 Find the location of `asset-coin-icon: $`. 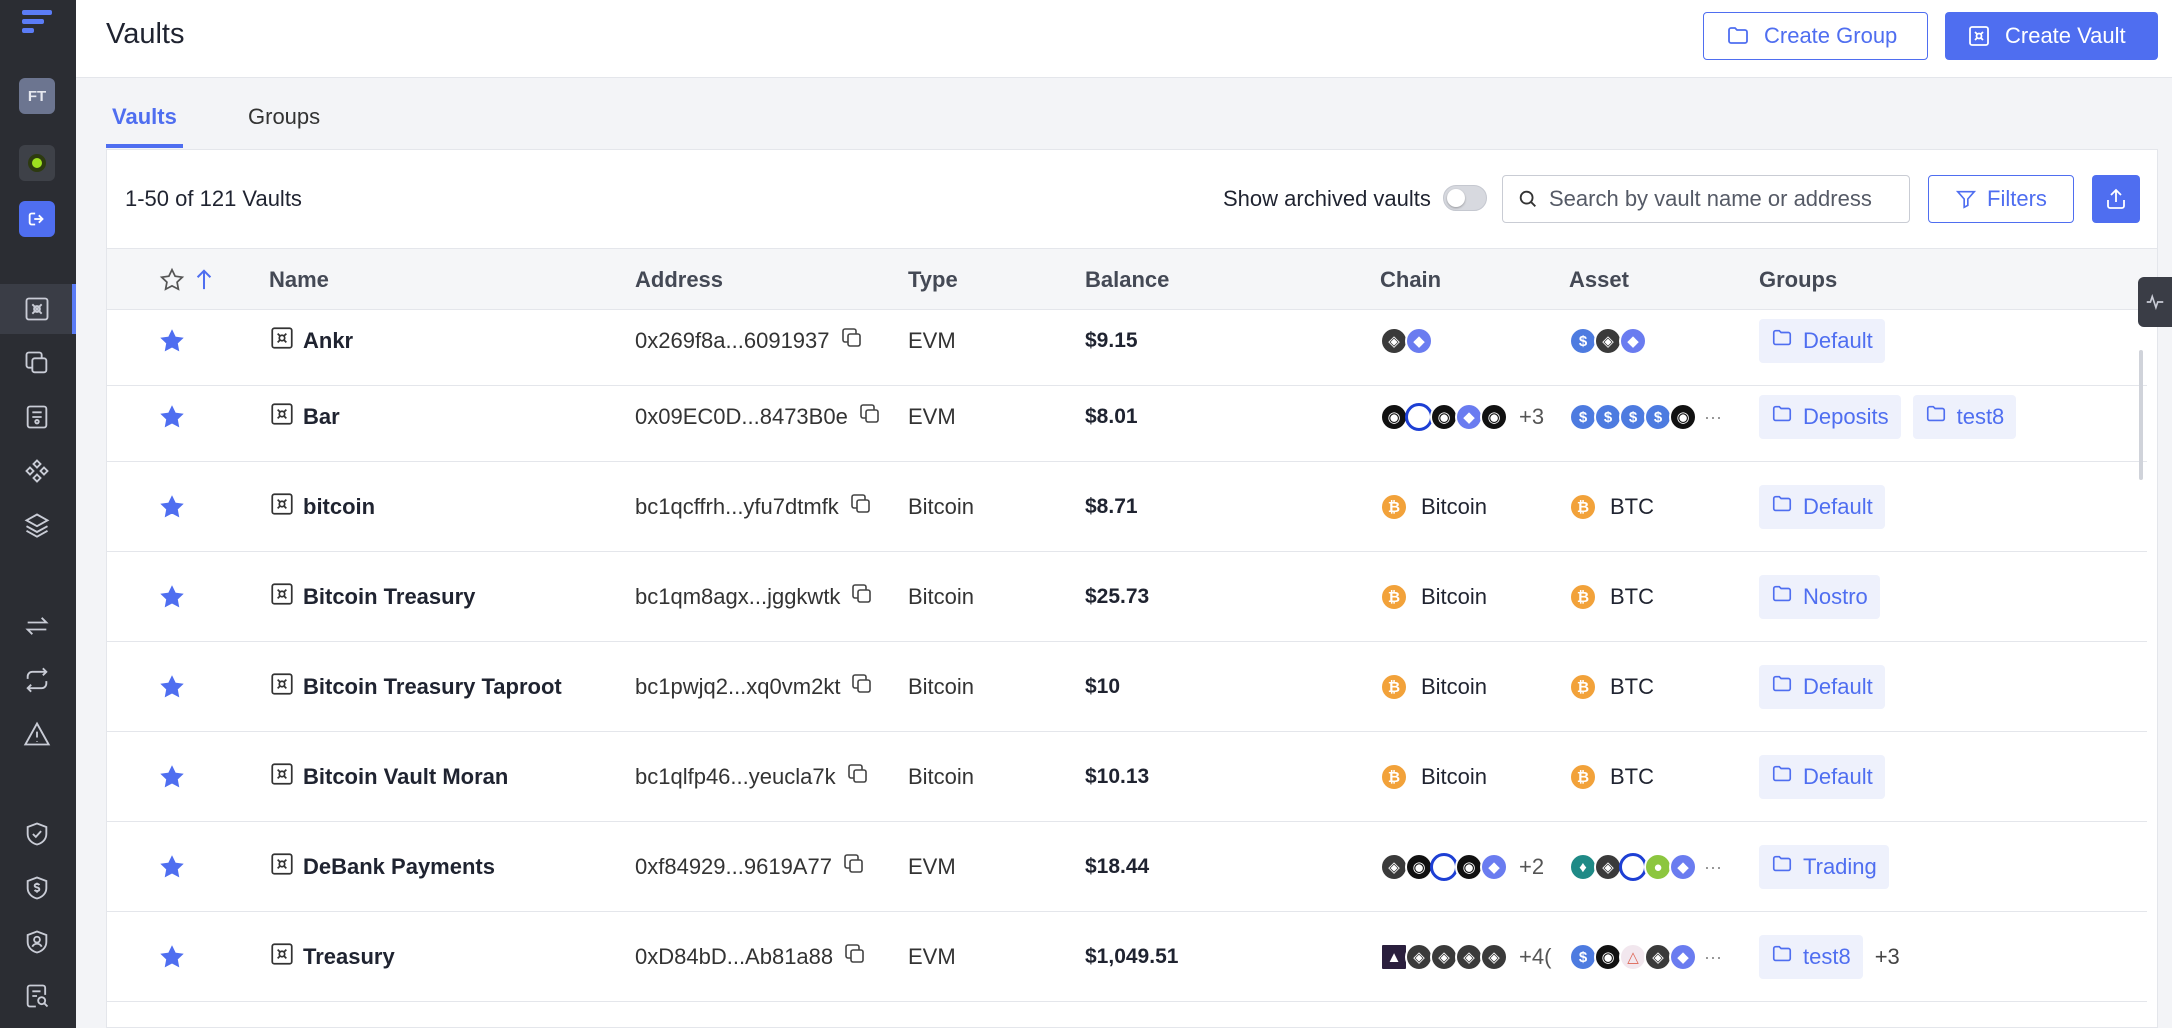

asset-coin-icon: $ is located at coordinates (1633, 417).